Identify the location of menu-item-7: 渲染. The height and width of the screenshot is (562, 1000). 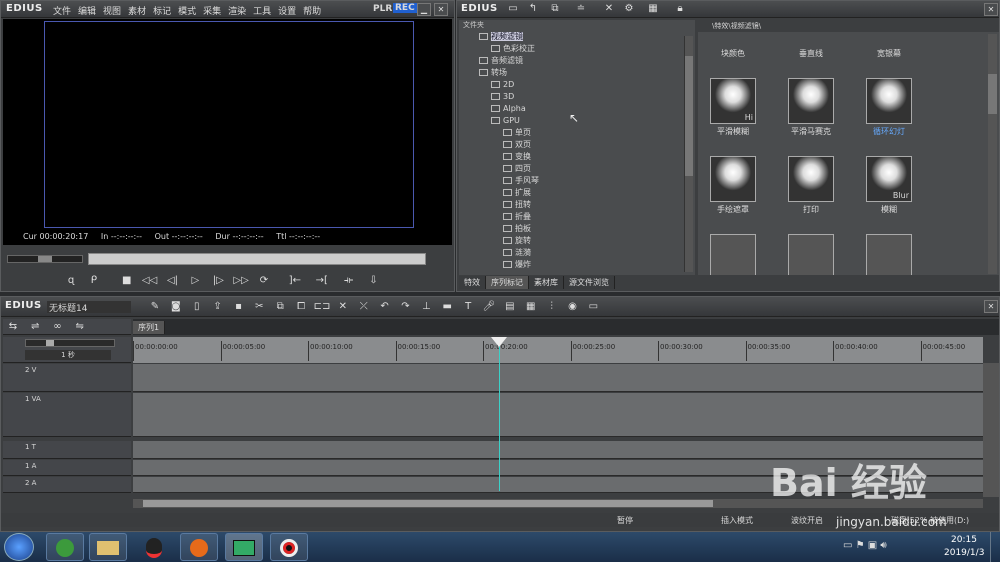
(237, 10).